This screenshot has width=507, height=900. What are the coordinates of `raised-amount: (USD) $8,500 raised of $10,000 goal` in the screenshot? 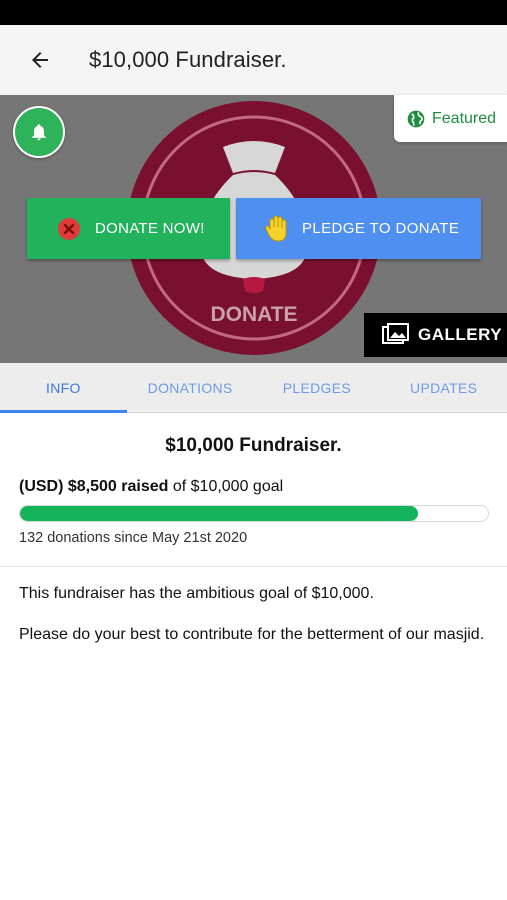 It's located at (151, 487).